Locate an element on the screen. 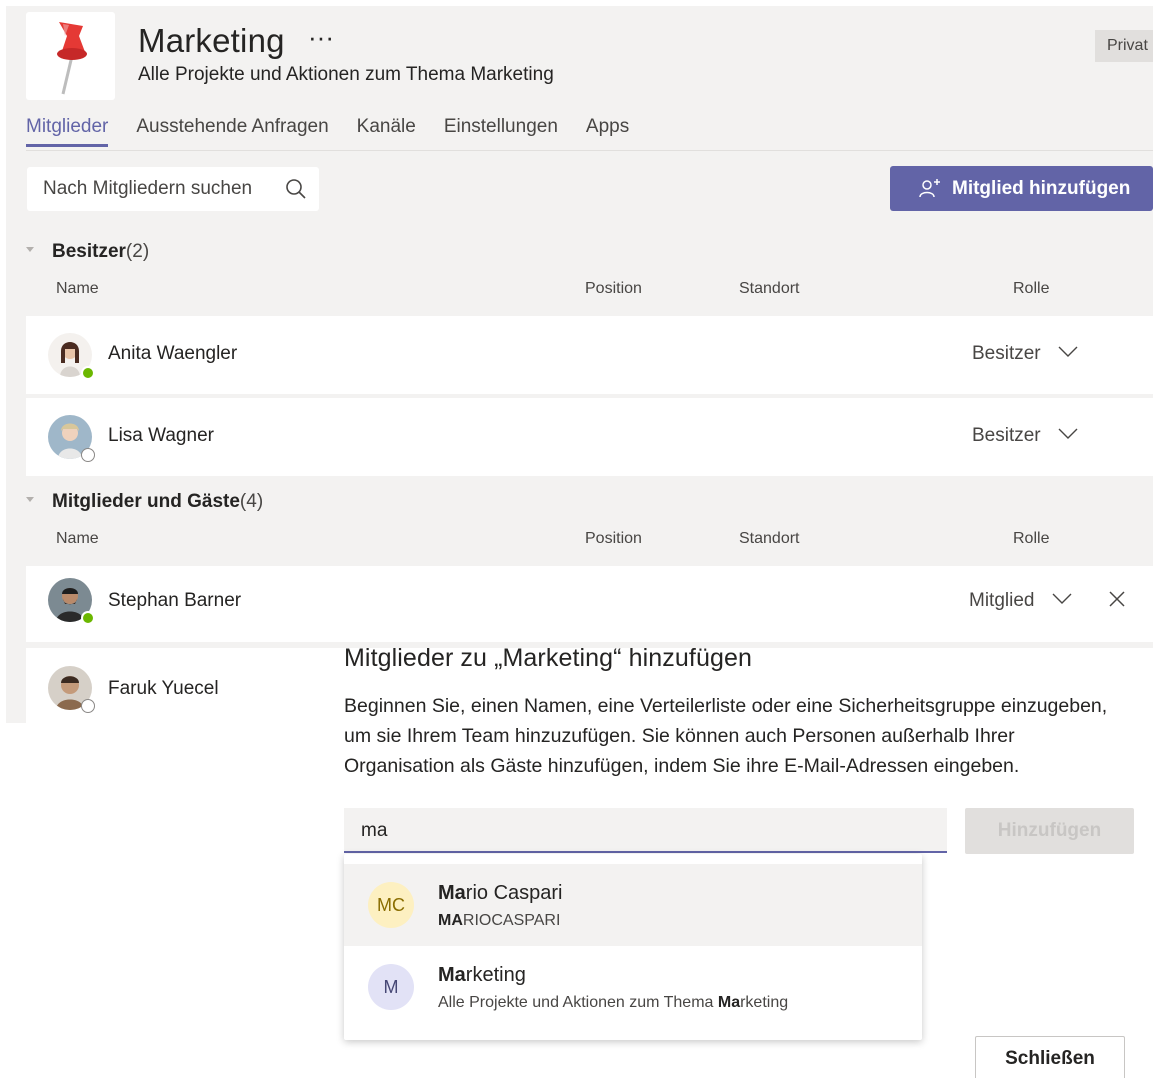 The width and height of the screenshot is (1153, 1078). add-member-label: Mitglied hinzufügen is located at coordinates (1041, 188).